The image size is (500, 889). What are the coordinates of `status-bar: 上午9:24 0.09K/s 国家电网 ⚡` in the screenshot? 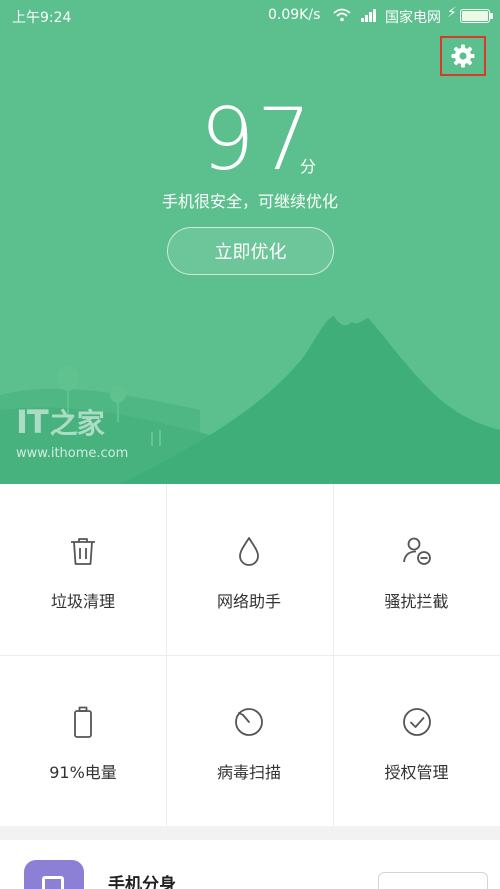 It's located at (250, 16).